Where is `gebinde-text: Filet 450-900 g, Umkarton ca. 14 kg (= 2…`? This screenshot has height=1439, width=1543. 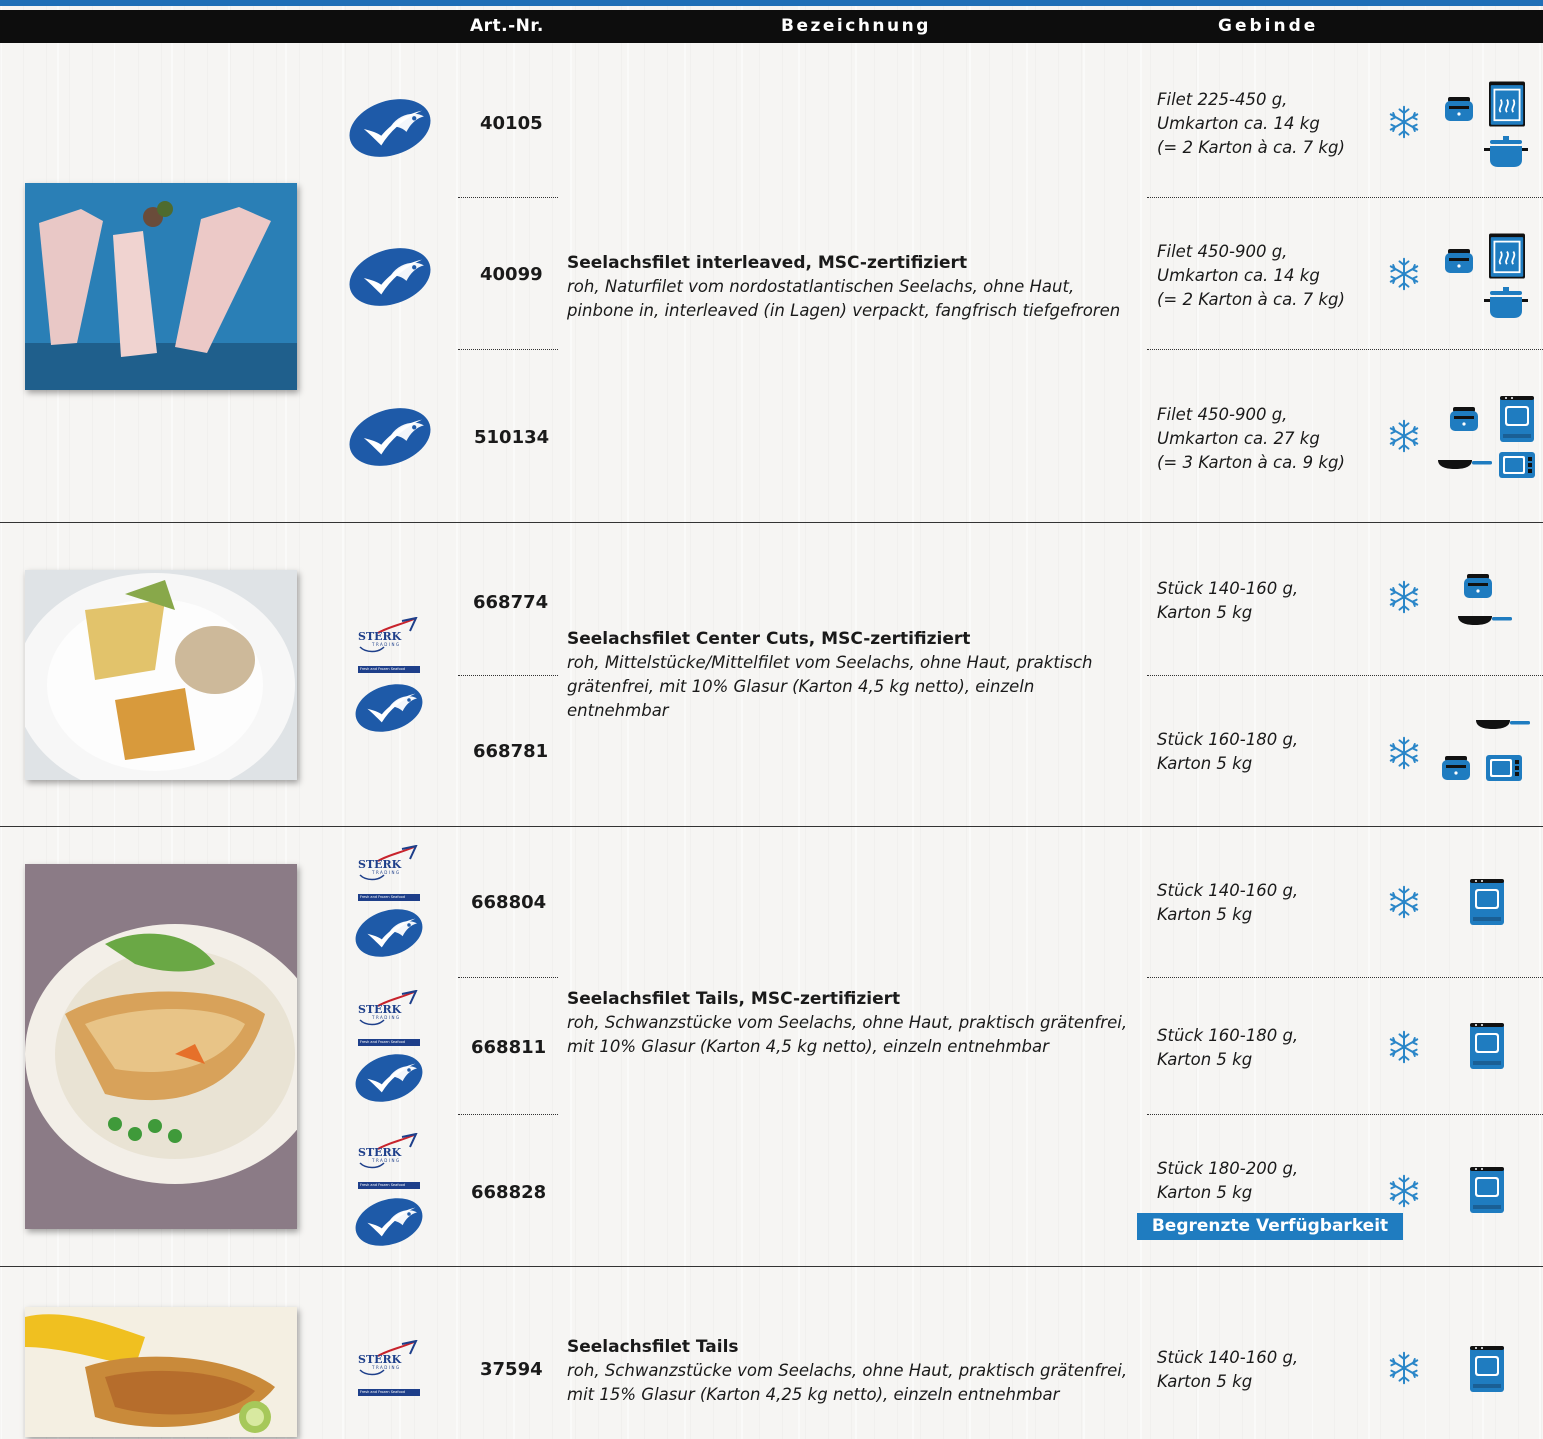
gebinde-text: Filet 450-900 g, Umkarton ca. 14 kg (= 2… is located at coordinates (1251, 275).